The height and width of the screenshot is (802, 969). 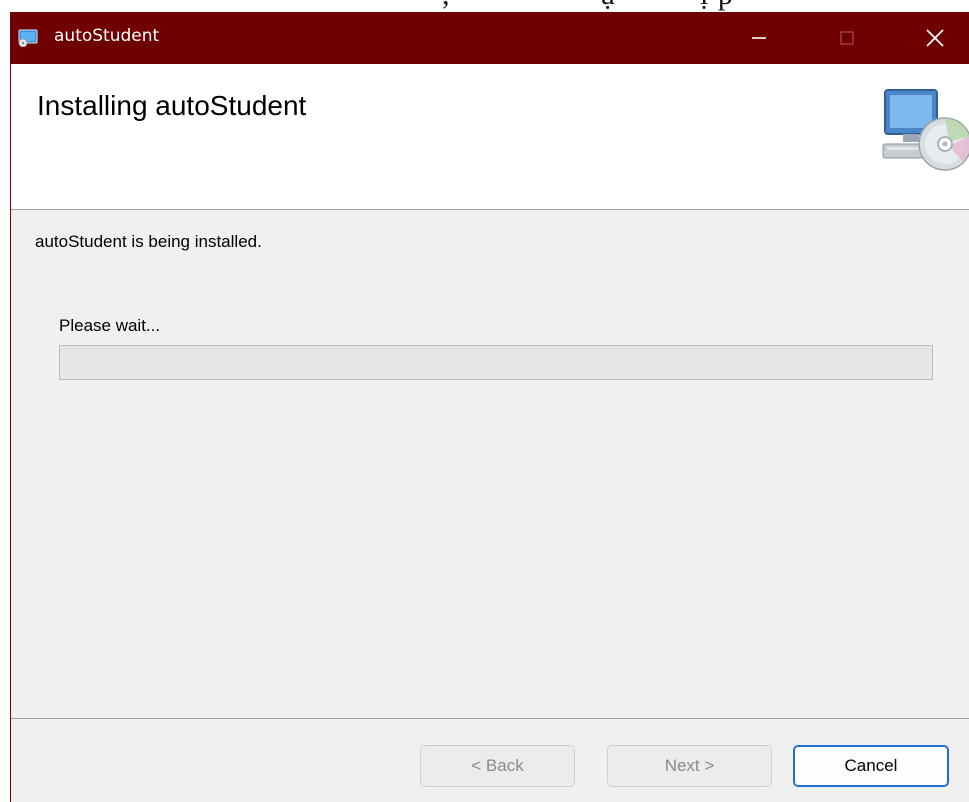 I want to click on app-icon, so click(x=28, y=38).